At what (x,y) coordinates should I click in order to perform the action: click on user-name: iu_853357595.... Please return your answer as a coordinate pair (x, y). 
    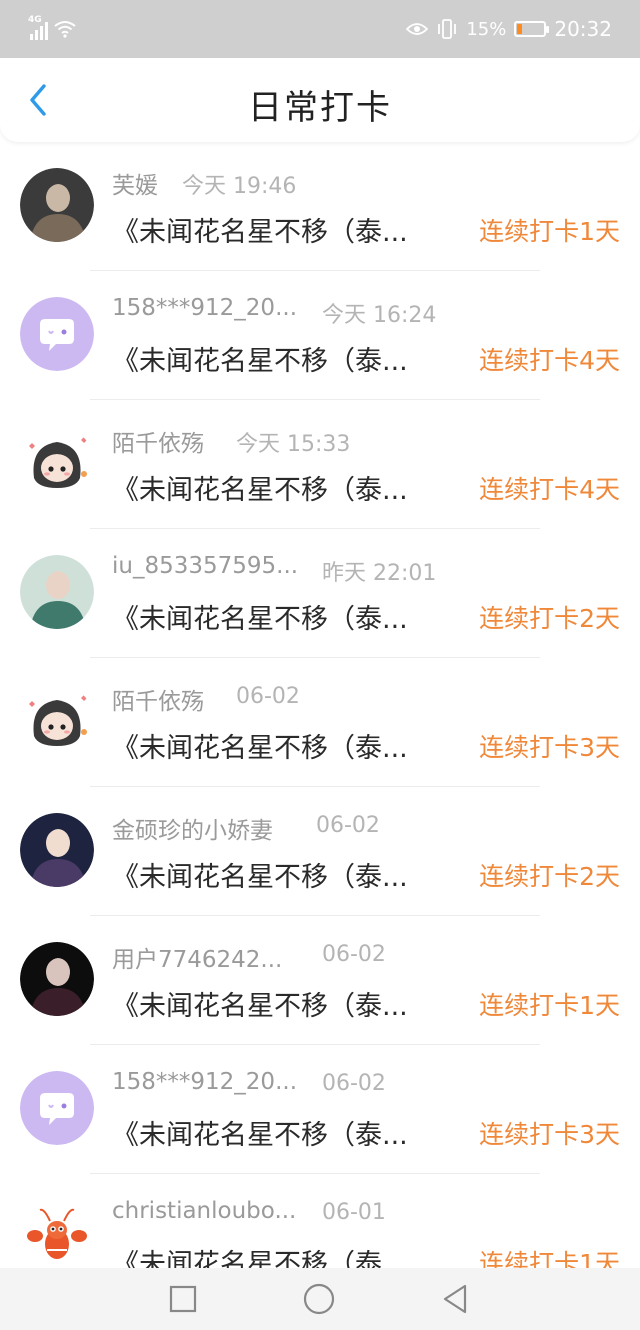
    Looking at the image, I should click on (205, 566).